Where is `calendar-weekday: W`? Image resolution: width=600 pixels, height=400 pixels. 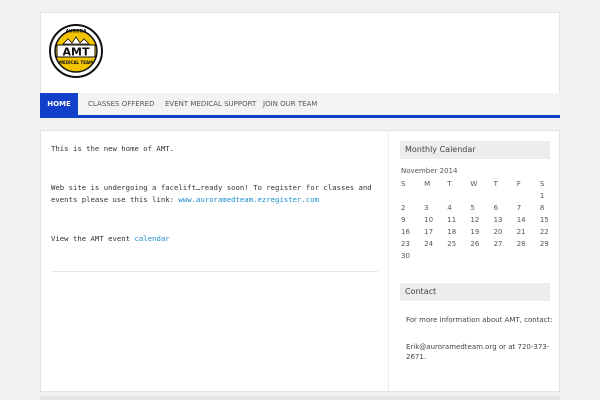 calendar-weekday: W is located at coordinates (474, 184).